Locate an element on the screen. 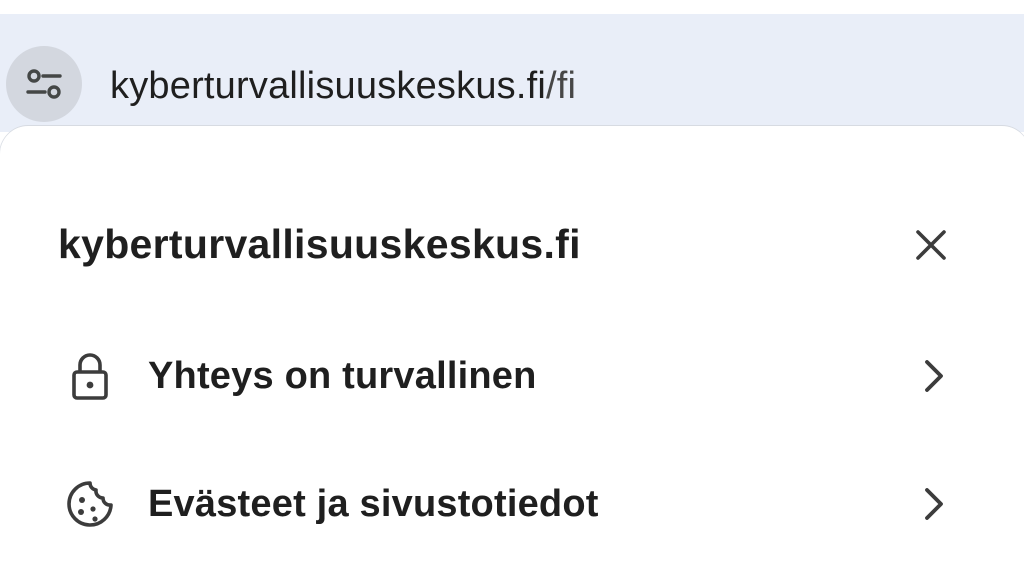  cookie-icon is located at coordinates (90, 504).